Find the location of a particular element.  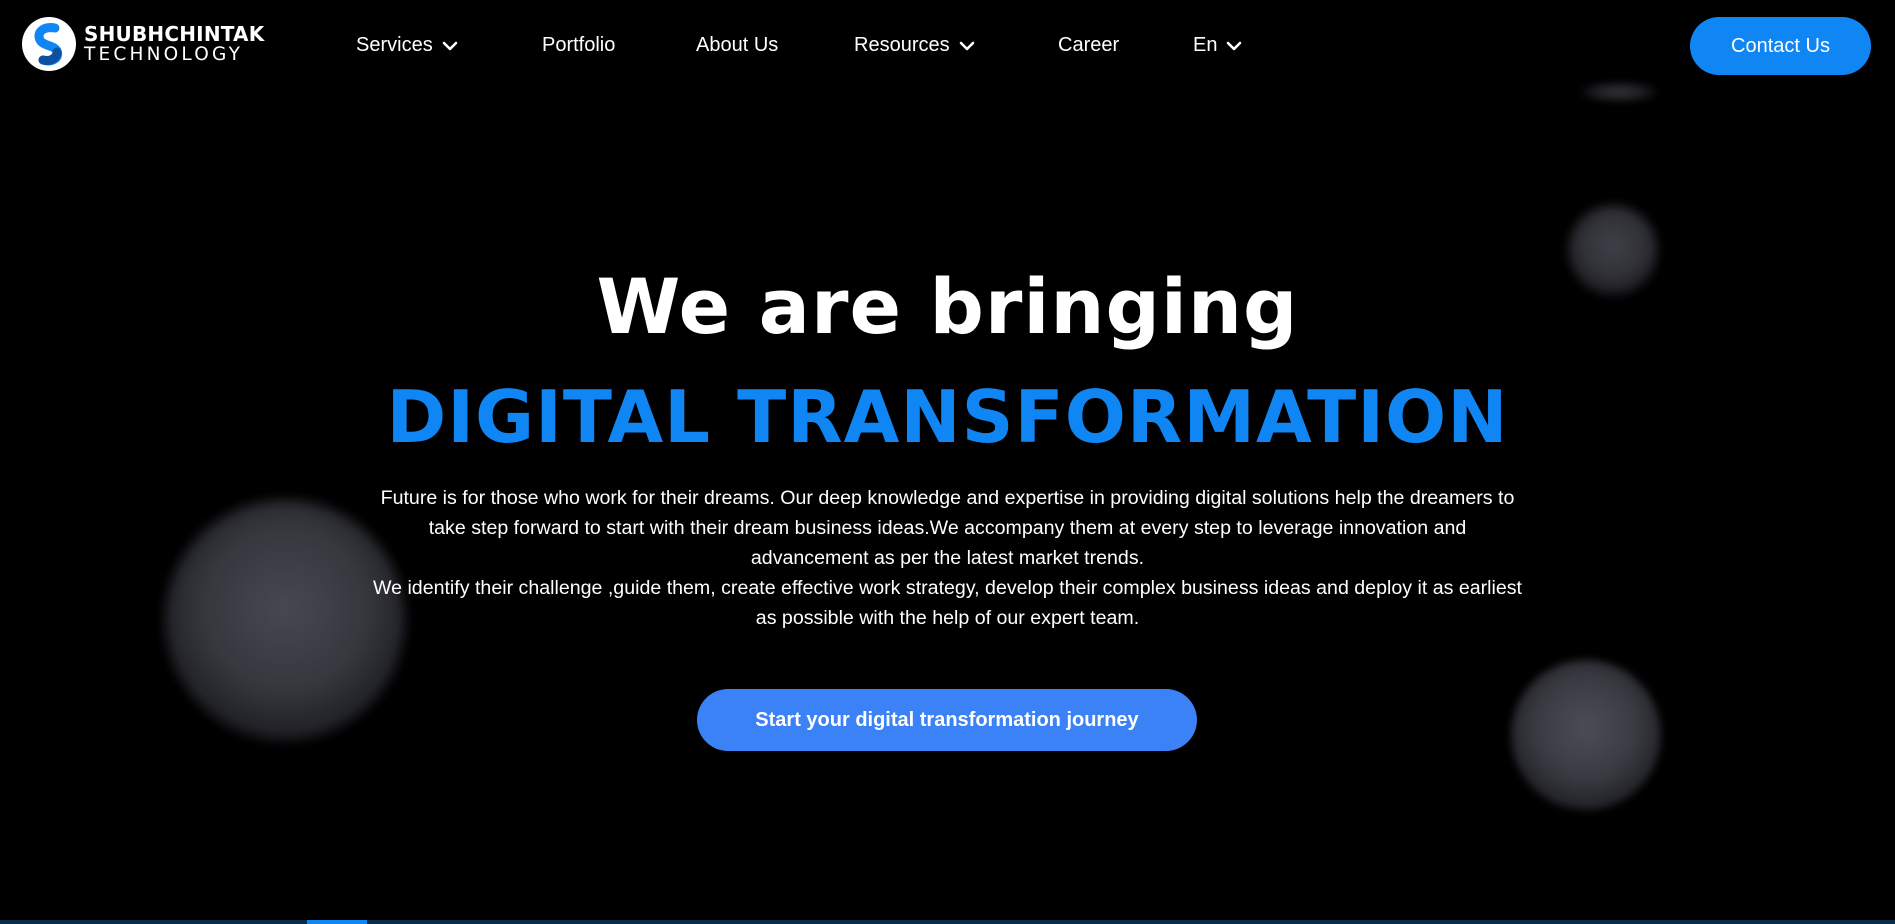

contact-us-button: Contact Us is located at coordinates (1780, 46).